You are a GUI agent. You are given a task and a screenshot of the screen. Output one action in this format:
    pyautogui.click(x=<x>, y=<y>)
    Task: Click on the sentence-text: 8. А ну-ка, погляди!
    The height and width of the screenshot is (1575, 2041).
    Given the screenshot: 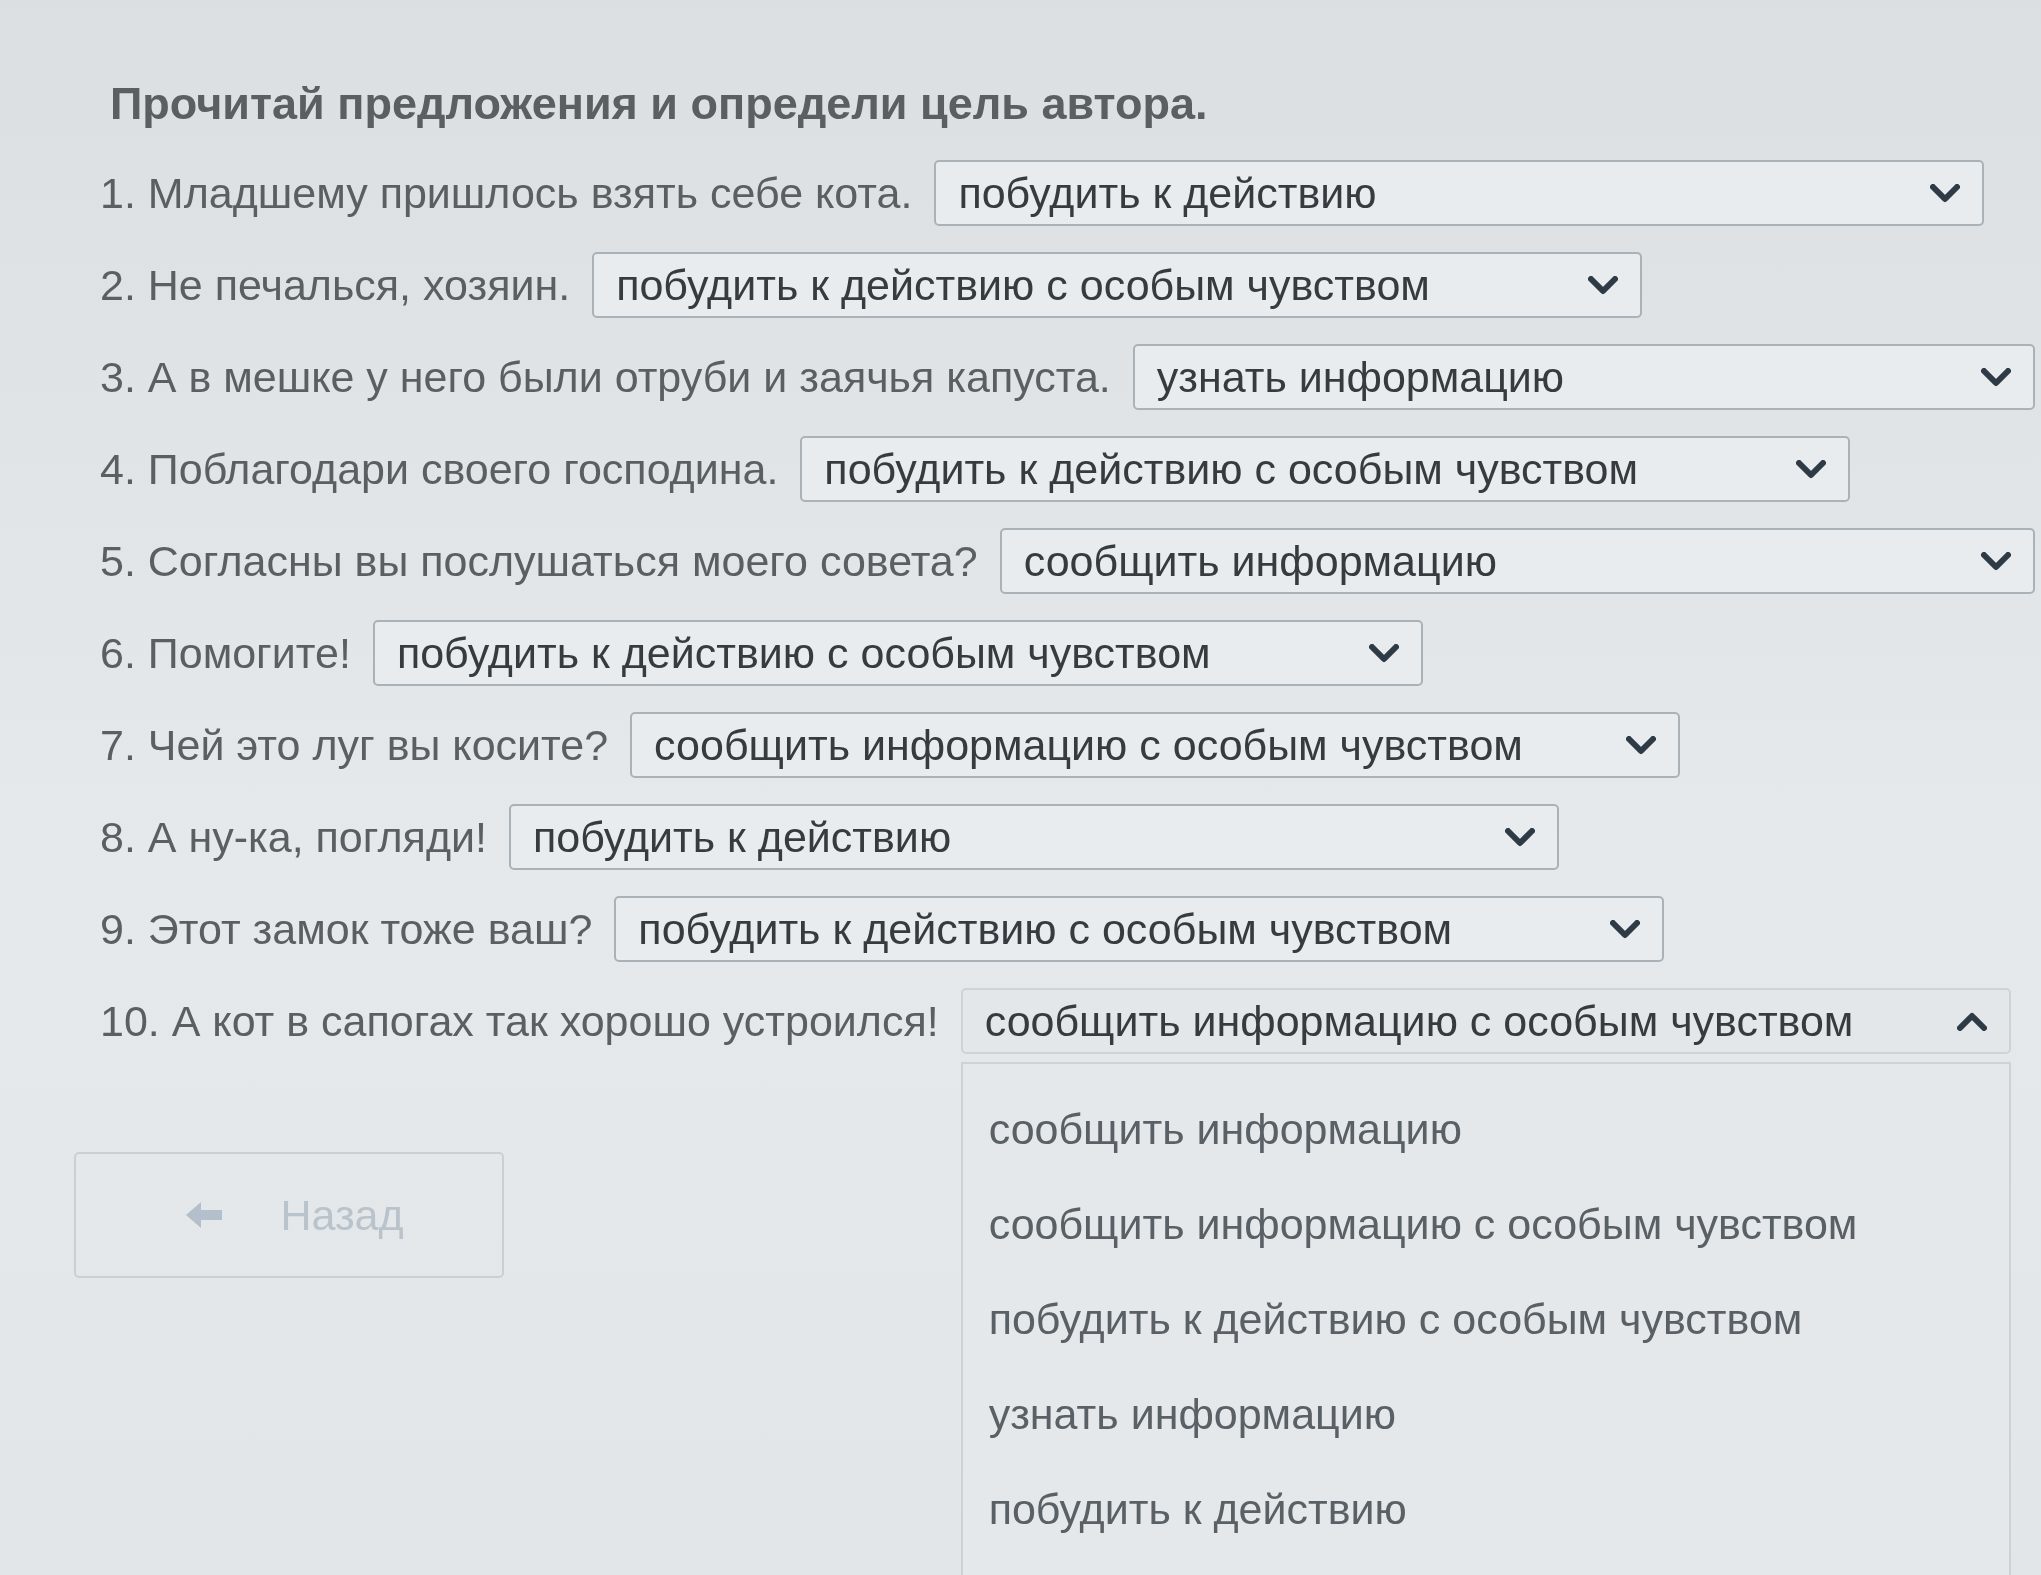 What is the action you would take?
    pyautogui.click(x=293, y=837)
    